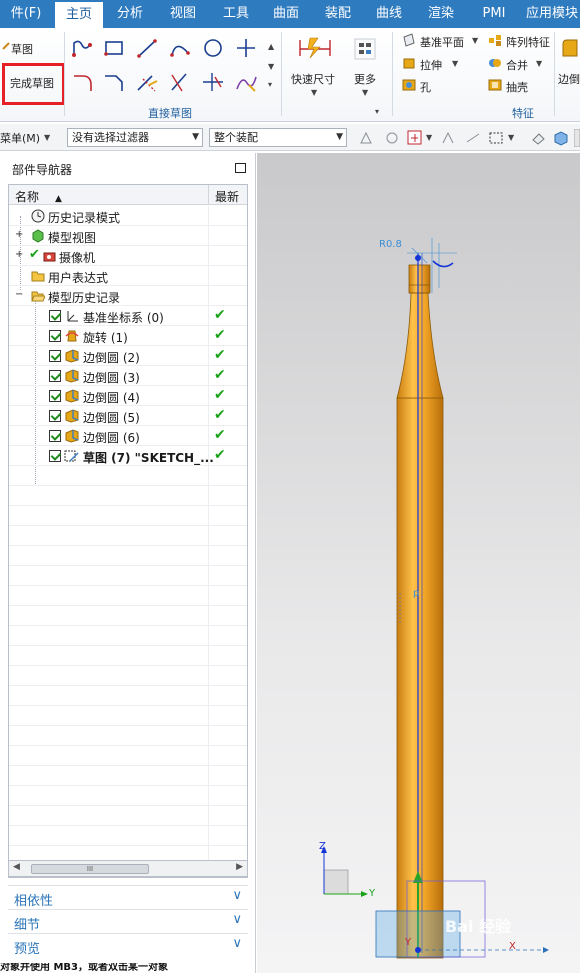 Image resolution: width=580 pixels, height=973 pixels. I want to click on rapid-dimension-icon, so click(315, 49).